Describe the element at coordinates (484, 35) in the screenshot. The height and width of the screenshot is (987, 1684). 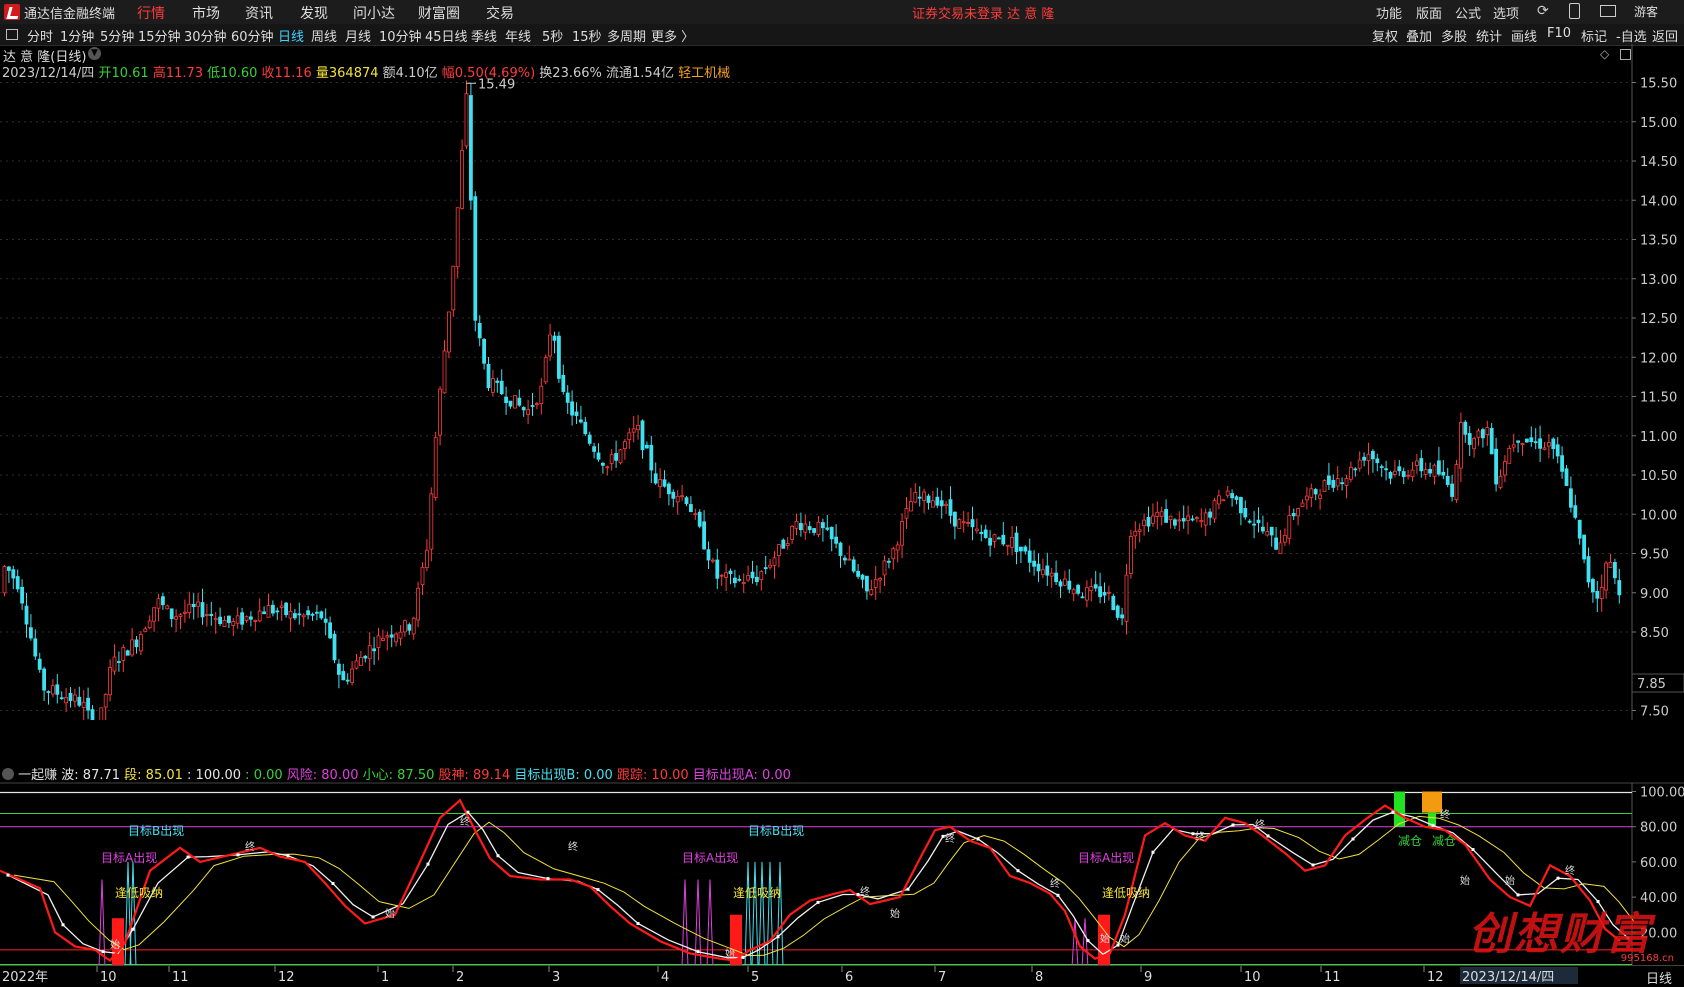
I see `period-quarter: 季线` at that location.